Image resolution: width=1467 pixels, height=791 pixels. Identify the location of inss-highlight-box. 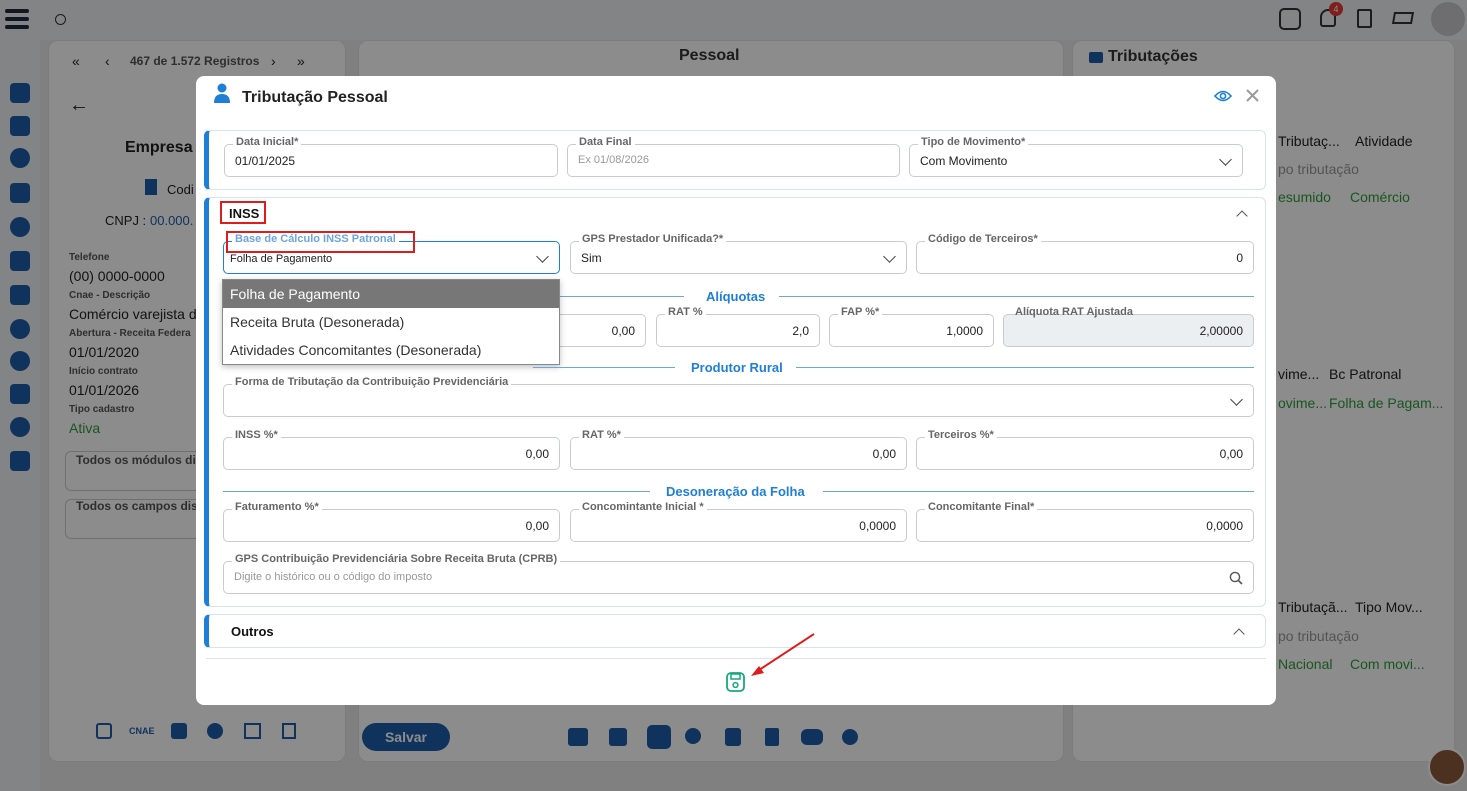
(243, 212).